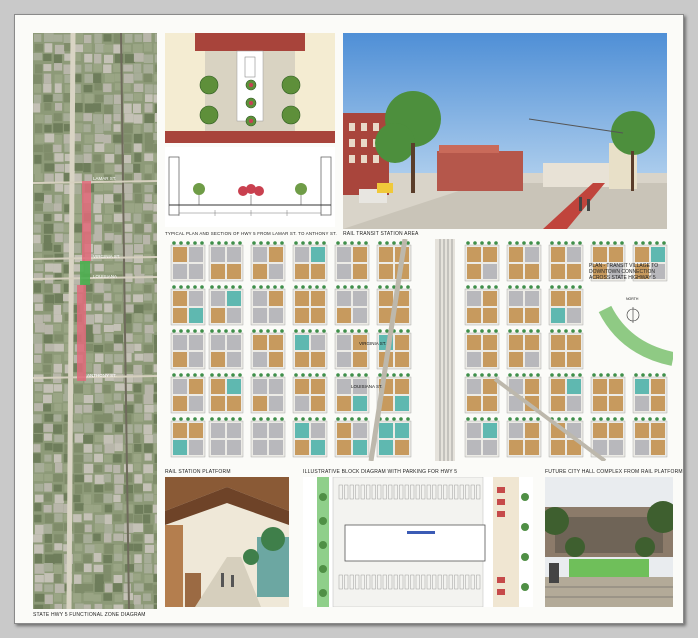  Describe the element at coordinates (105, 178) in the screenshot. I see `aerial-label-lamar: LAMAR ST.` at that location.